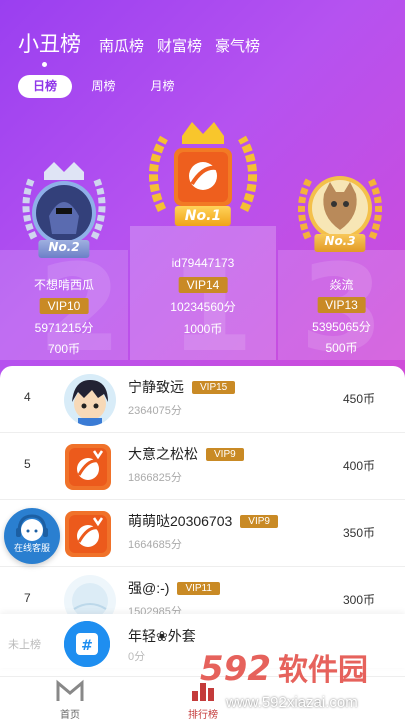 The height and width of the screenshot is (720, 405). Describe the element at coordinates (358, 600) in the screenshot. I see `coin-amount: 300币` at that location.